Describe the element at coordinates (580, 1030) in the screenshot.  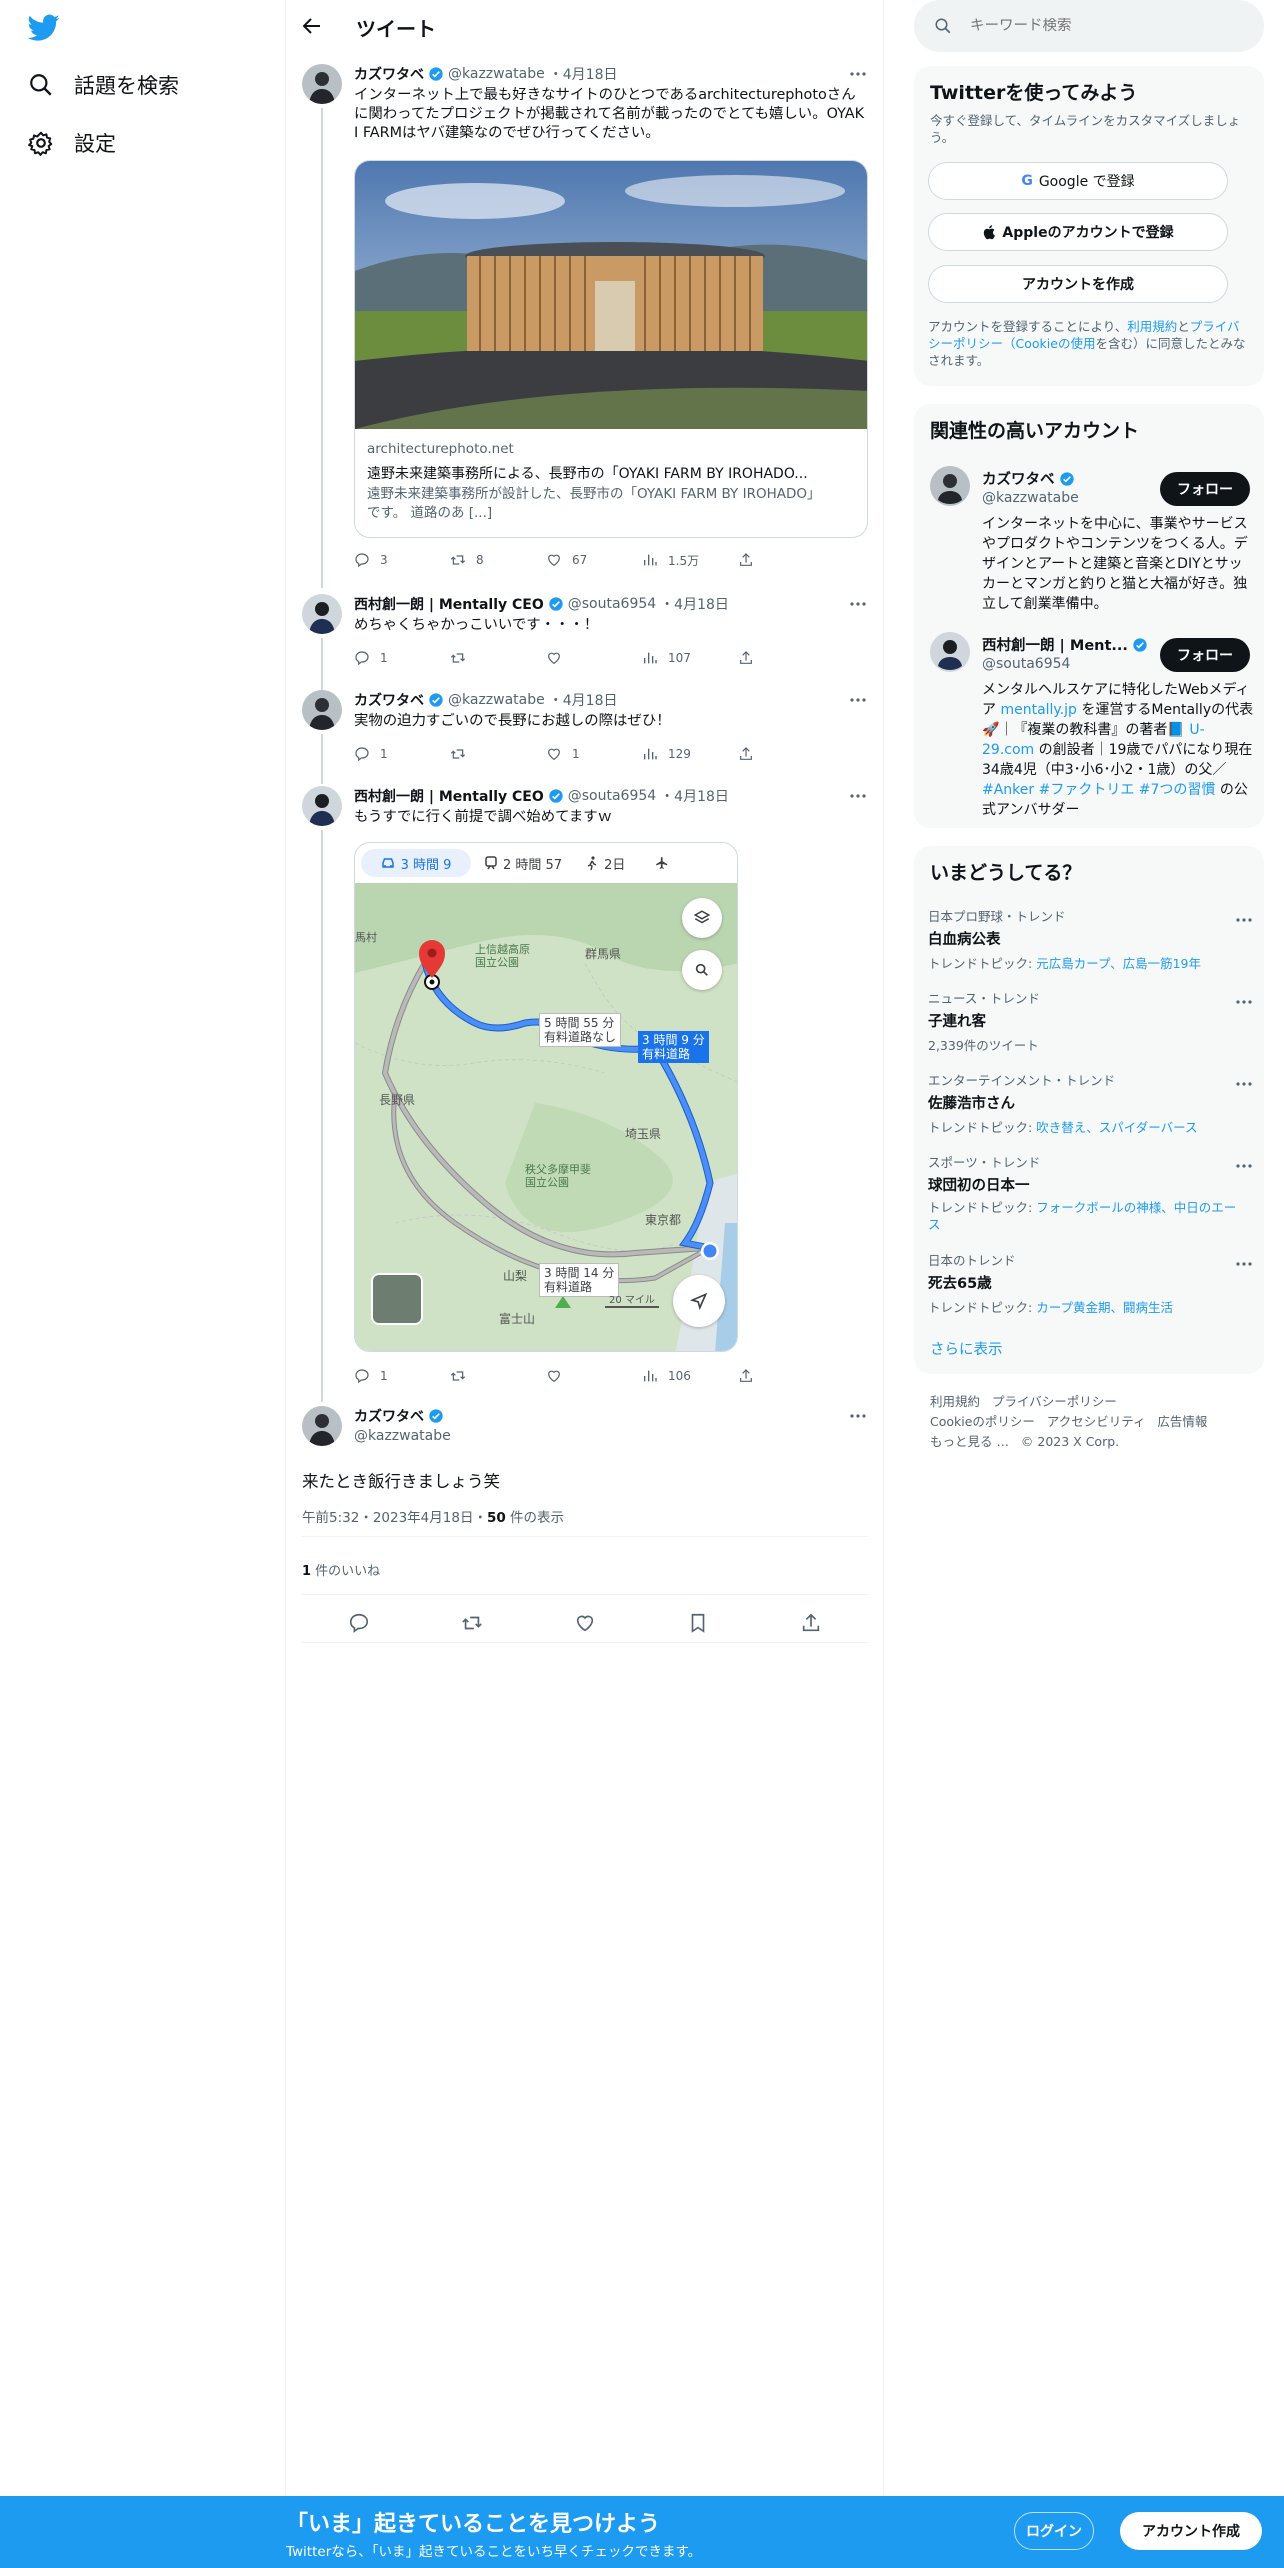
I see `route-label-no-toll: 5 時間 55 分有料道路なし` at that location.